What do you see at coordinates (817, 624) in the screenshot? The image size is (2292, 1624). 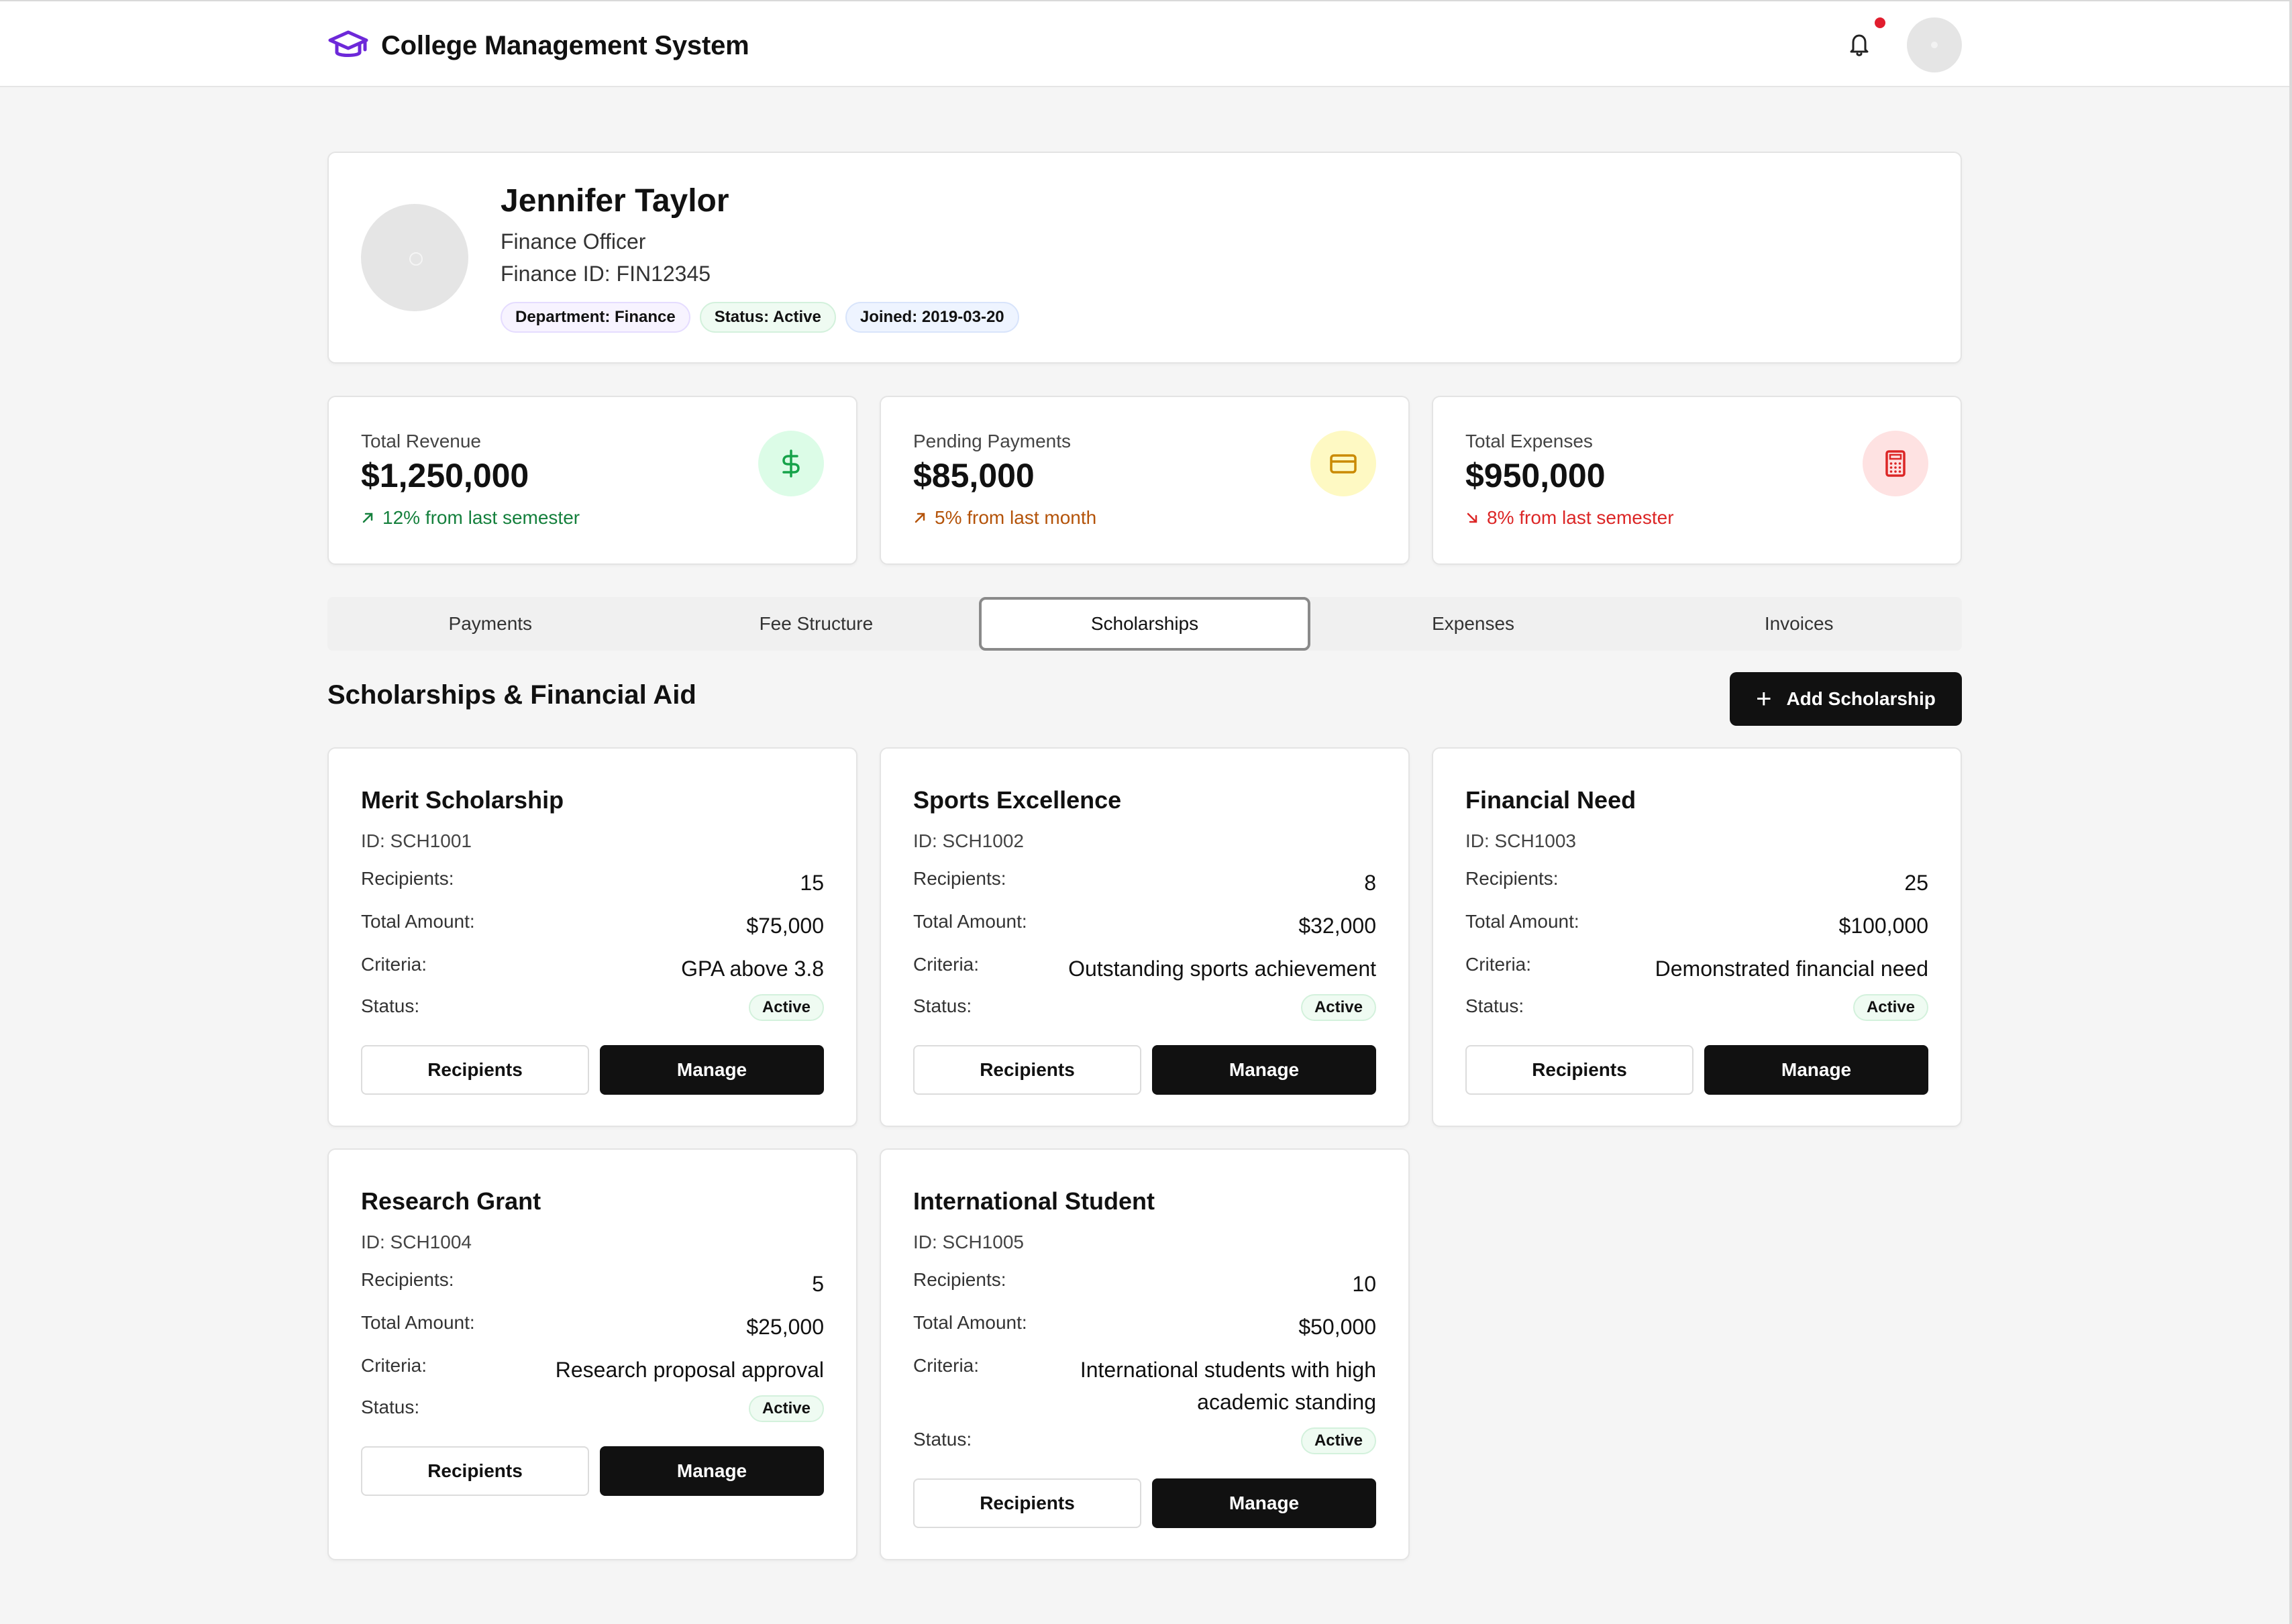 I see `tab-fee-structure: Fee Structure` at bounding box center [817, 624].